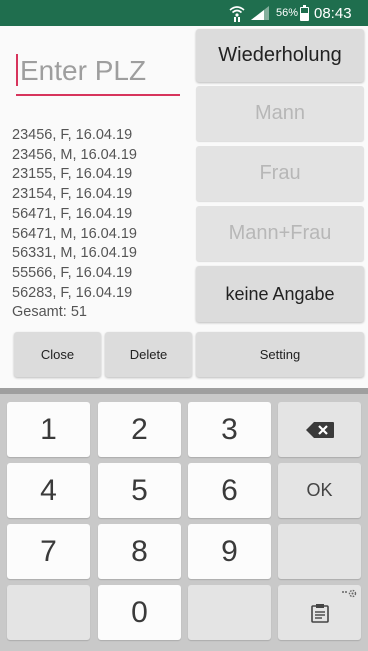 The width and height of the screenshot is (368, 651). What do you see at coordinates (319, 490) in the screenshot?
I see `ok-key: OK` at bounding box center [319, 490].